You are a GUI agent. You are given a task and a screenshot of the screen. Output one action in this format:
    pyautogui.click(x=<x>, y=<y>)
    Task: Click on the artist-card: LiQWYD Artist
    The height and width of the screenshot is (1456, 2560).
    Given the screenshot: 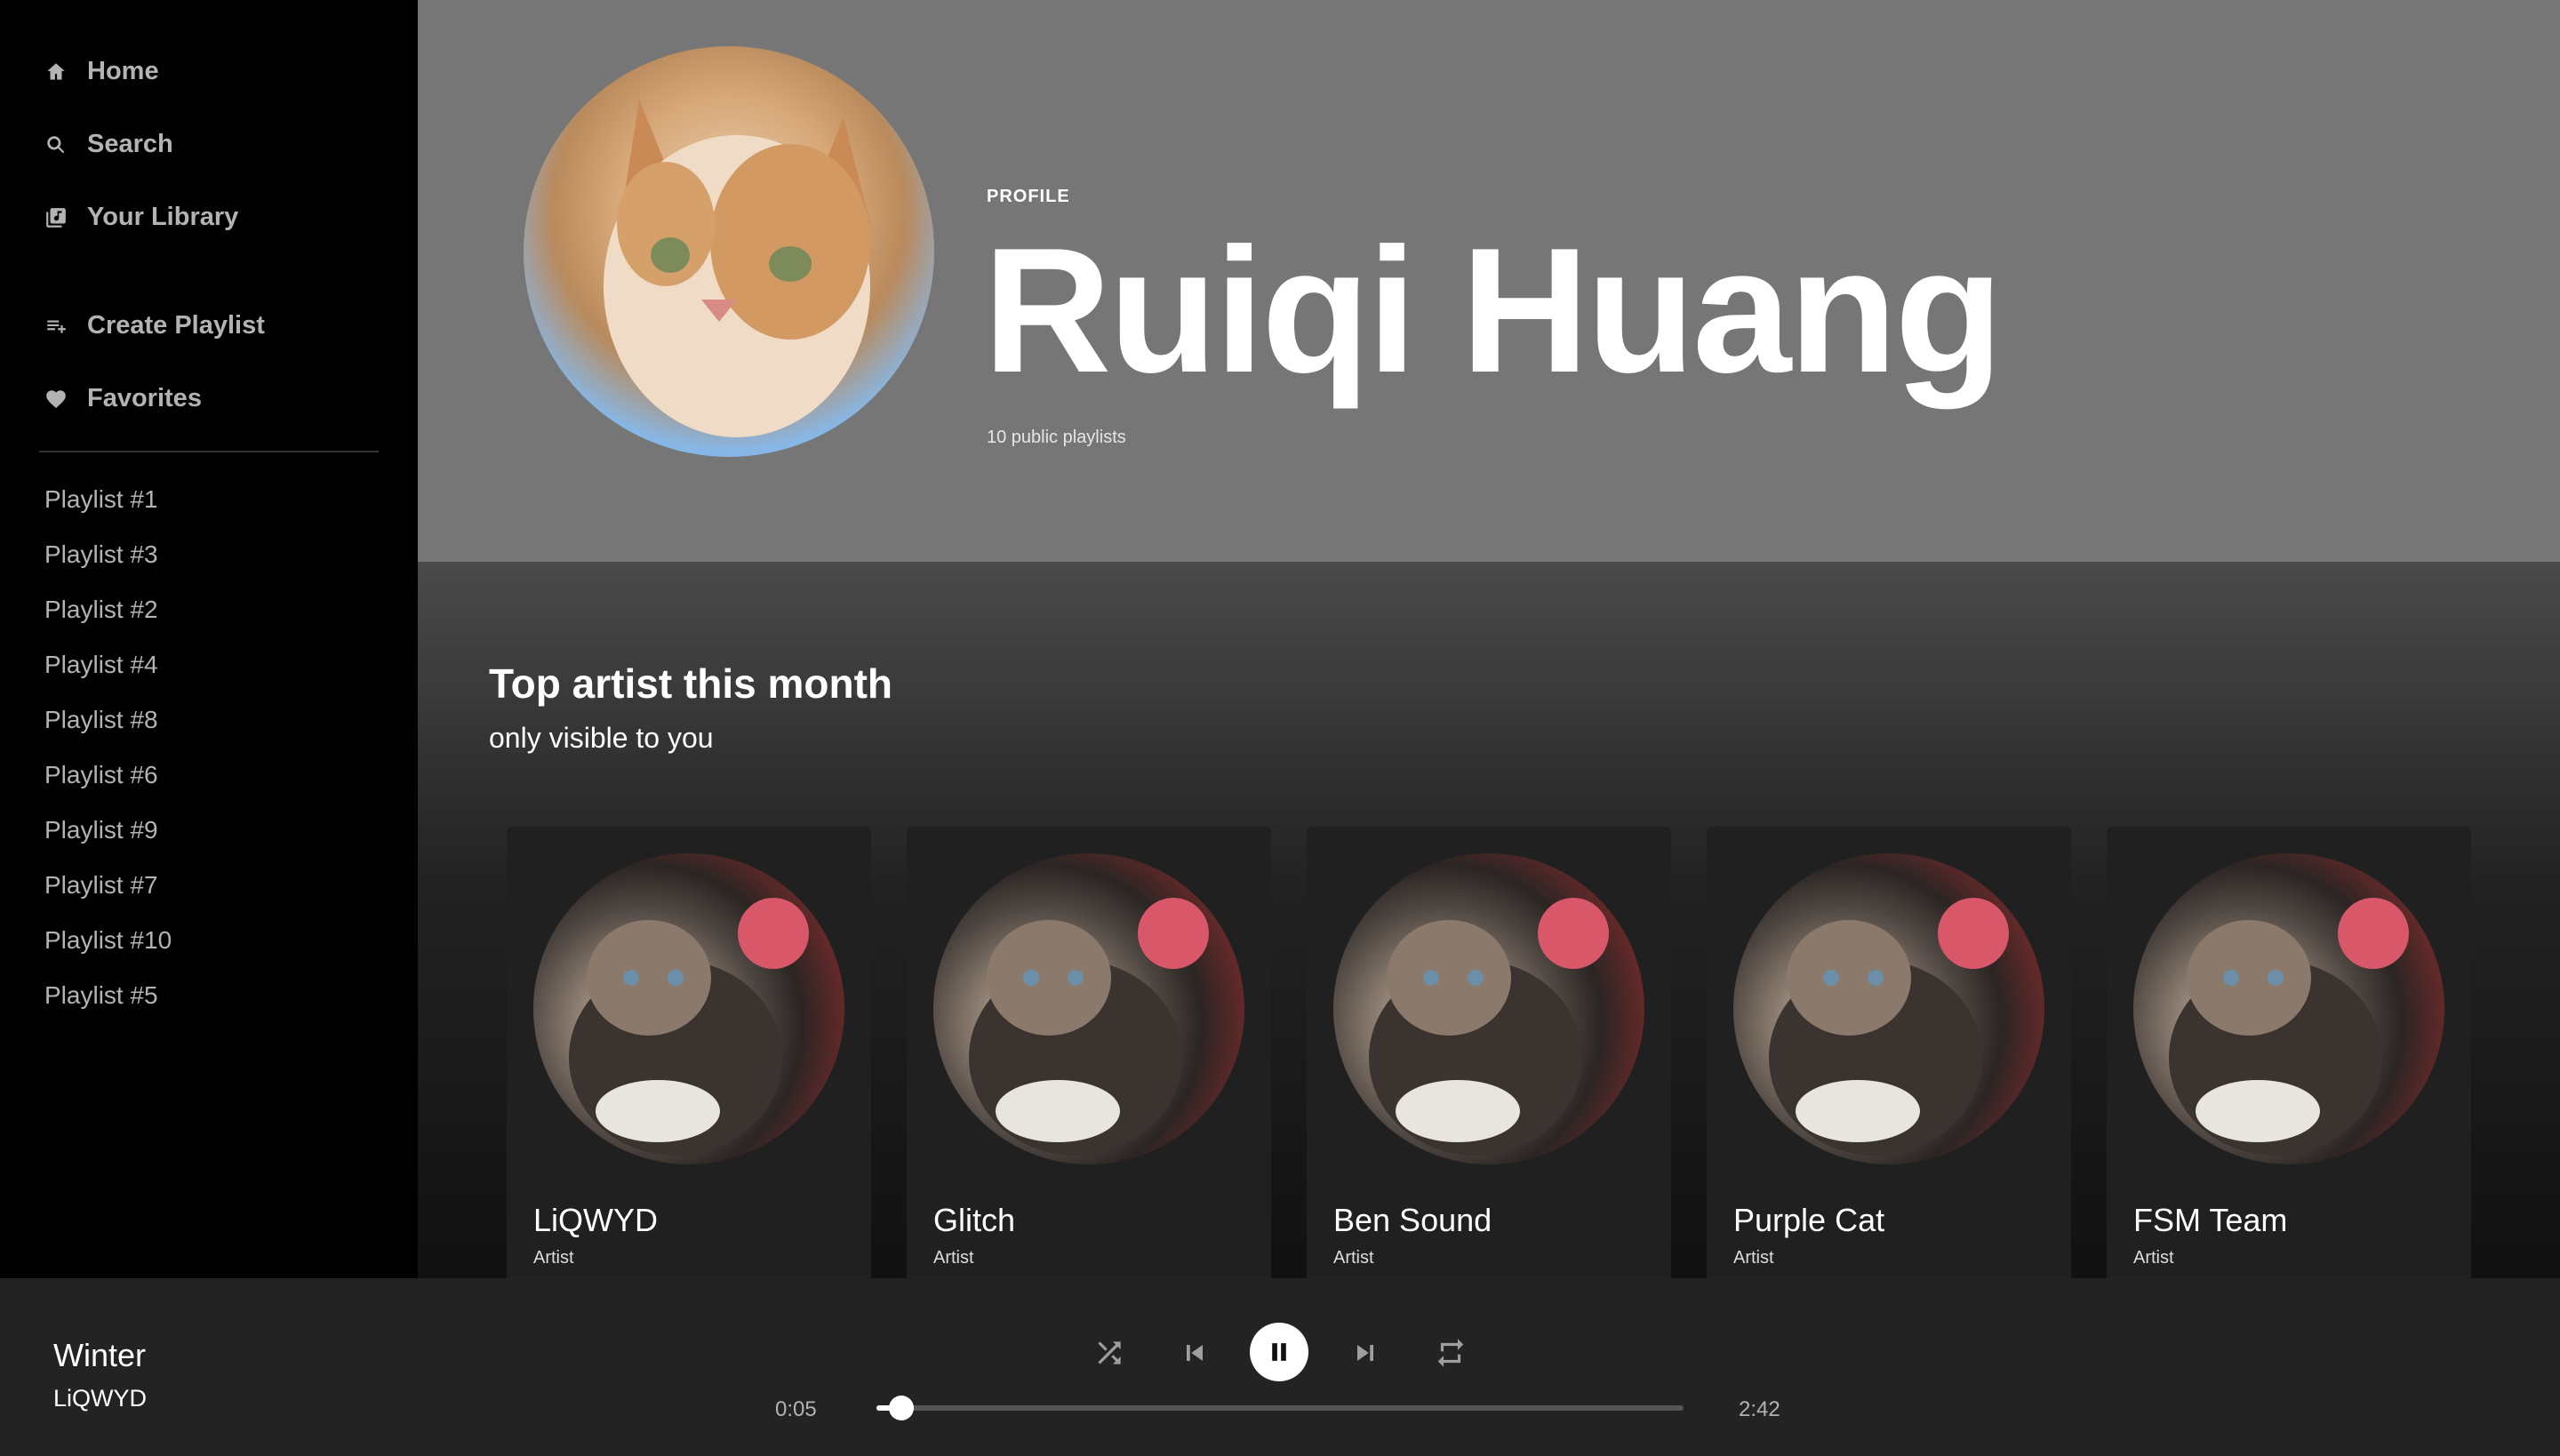 What is the action you would take?
    pyautogui.click(x=689, y=1052)
    